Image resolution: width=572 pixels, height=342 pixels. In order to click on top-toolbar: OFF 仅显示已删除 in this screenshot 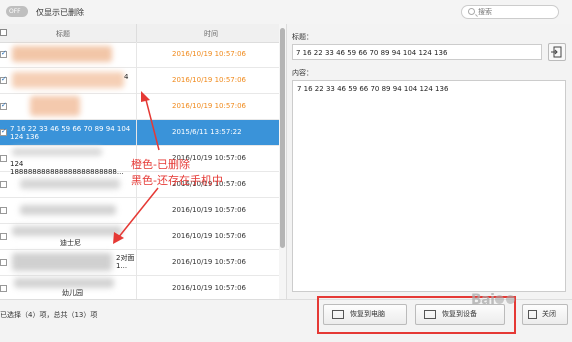, I will do `click(286, 12)`.